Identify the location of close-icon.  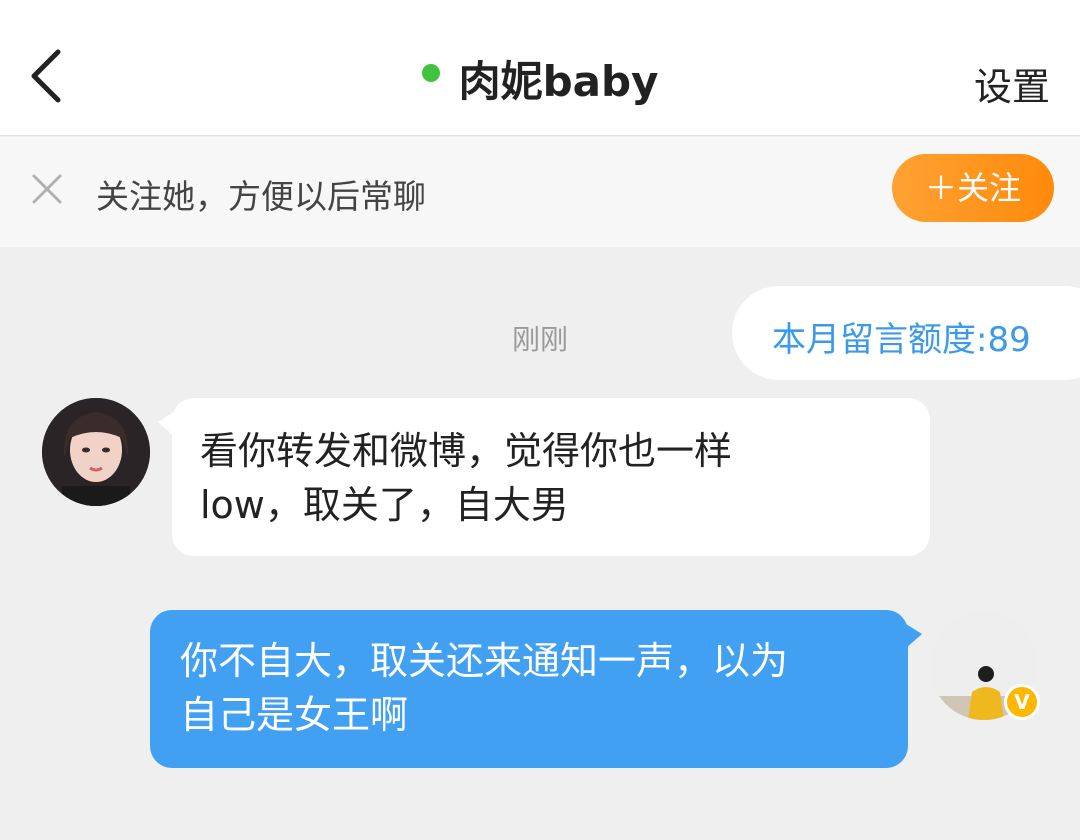
(47, 189).